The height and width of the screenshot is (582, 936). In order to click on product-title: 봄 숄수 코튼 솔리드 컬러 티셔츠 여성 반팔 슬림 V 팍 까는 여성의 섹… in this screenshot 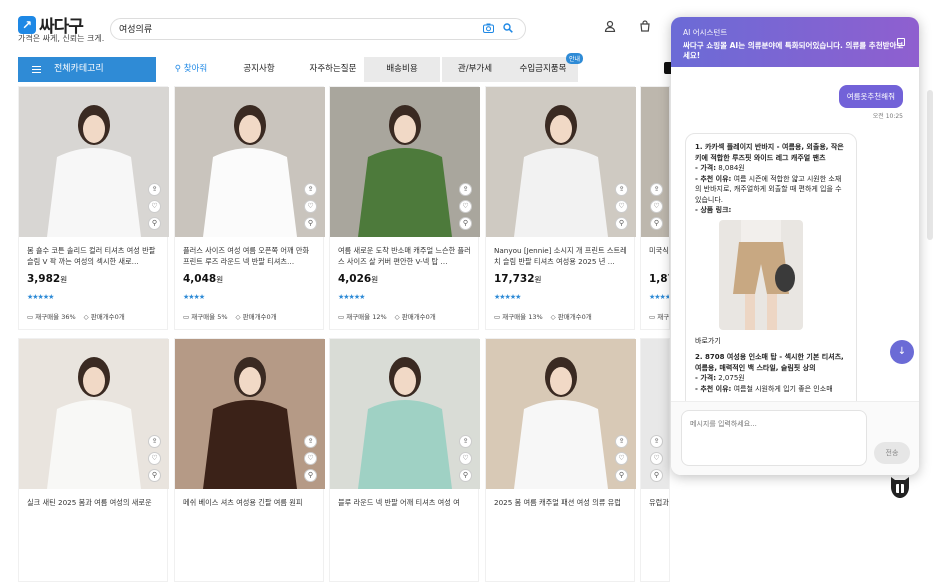, I will do `click(94, 256)`.